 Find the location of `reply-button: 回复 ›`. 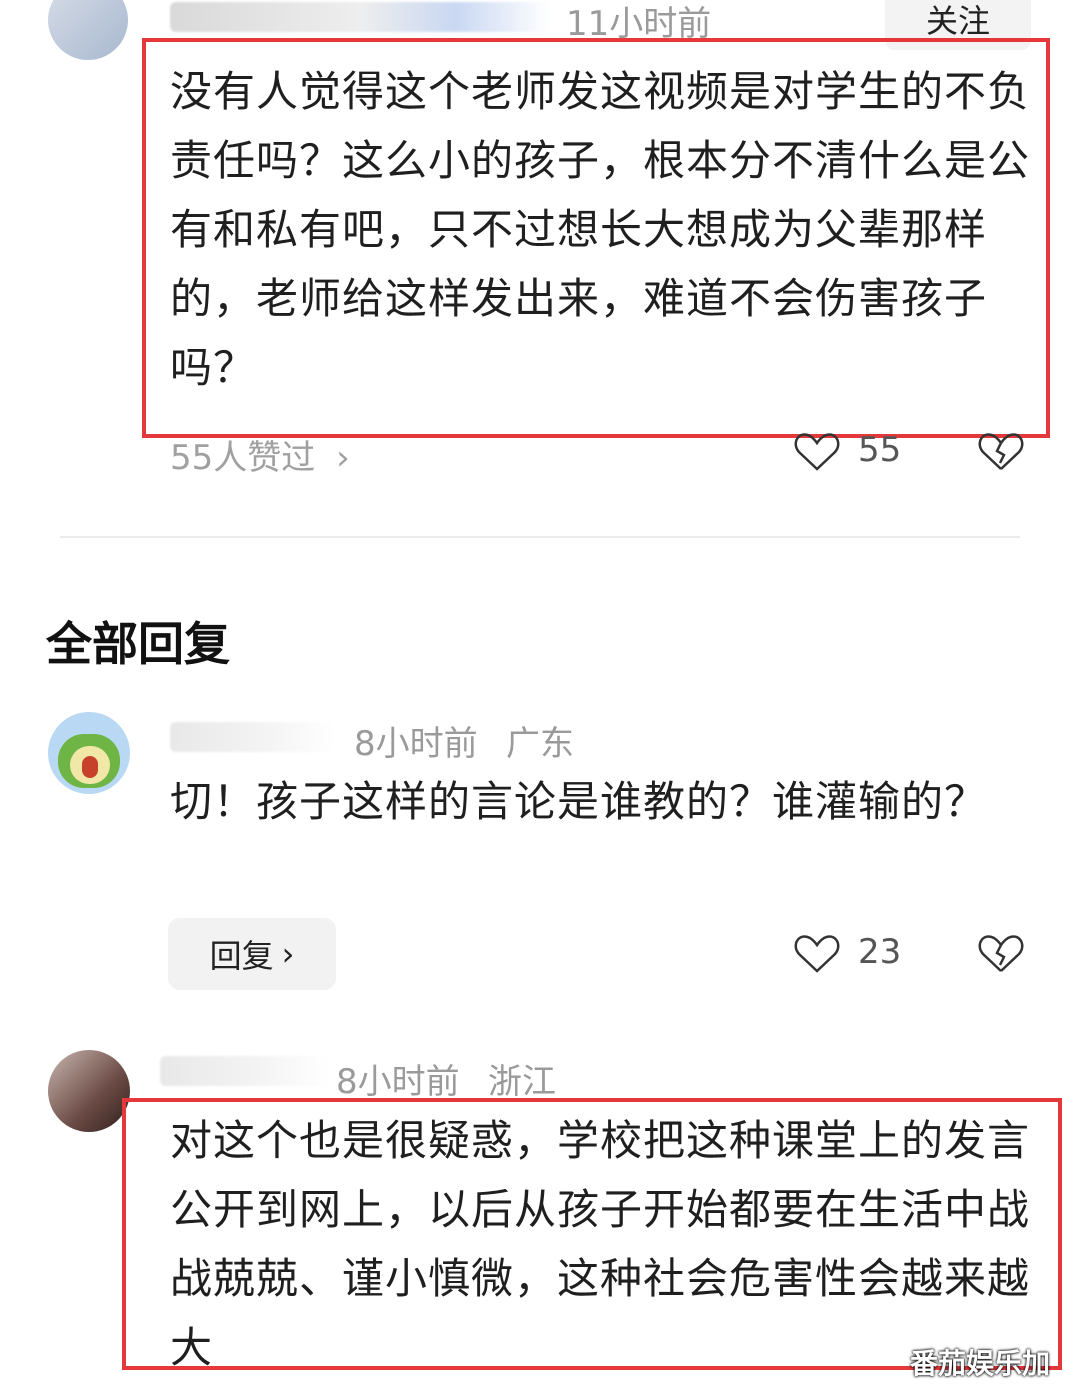

reply-button: 回复 › is located at coordinates (252, 954).